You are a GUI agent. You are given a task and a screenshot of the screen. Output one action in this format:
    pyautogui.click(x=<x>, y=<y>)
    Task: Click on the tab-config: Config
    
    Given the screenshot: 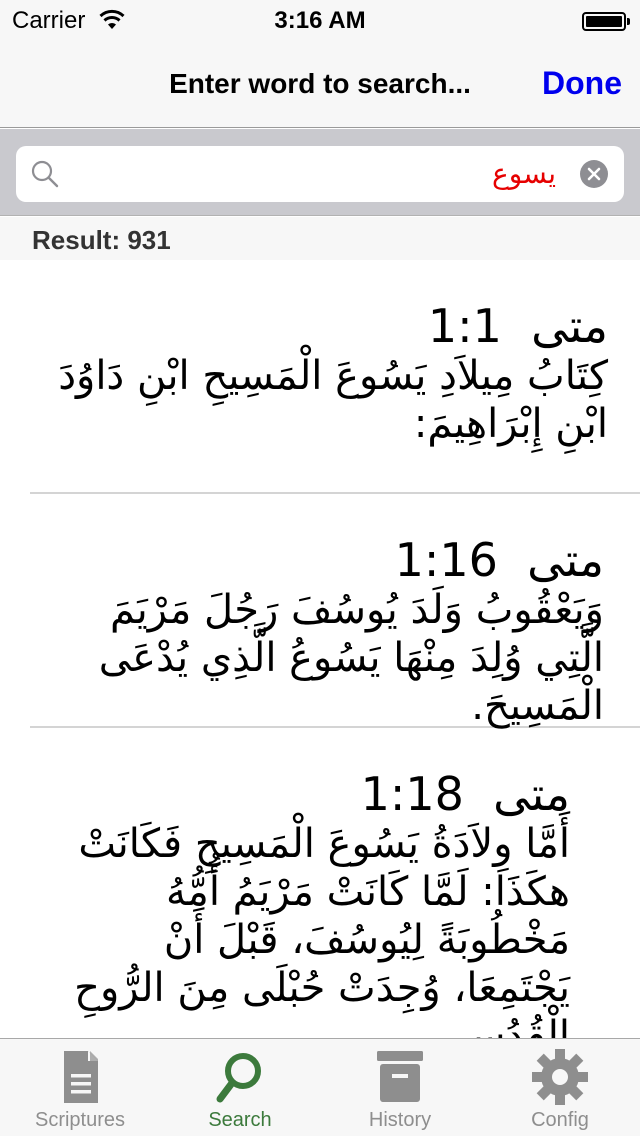 What is the action you would take?
    pyautogui.click(x=560, y=1087)
    